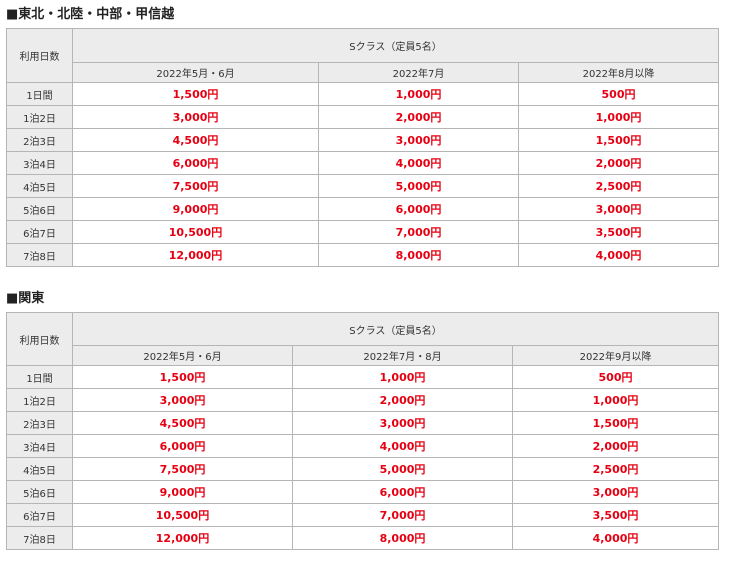  What do you see at coordinates (90, 14) in the screenshot?
I see `section-title: ■東北・北陸・中部・甲信越` at bounding box center [90, 14].